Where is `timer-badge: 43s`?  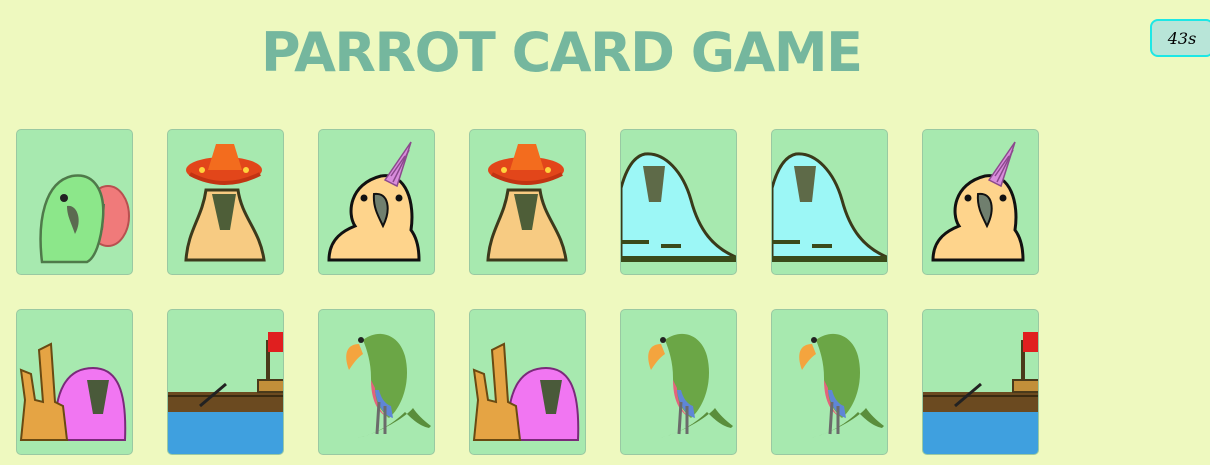 timer-badge: 43s is located at coordinates (1180, 38).